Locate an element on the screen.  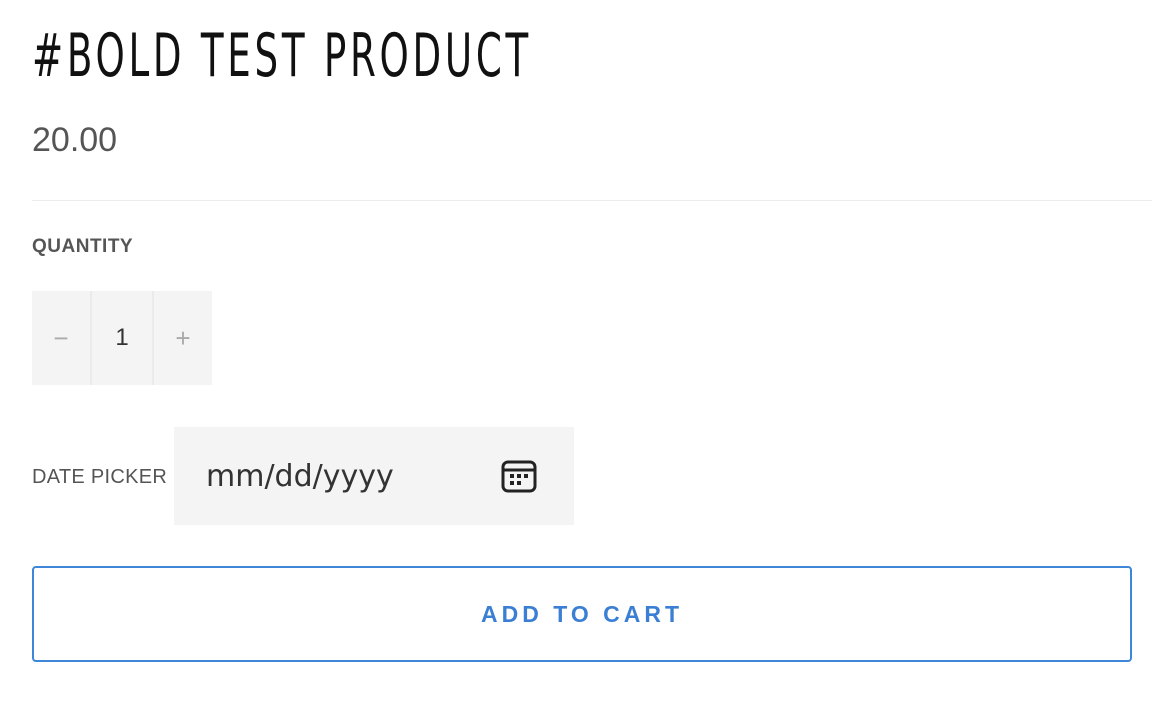
quantity-decrement-button: − is located at coordinates (62, 338).